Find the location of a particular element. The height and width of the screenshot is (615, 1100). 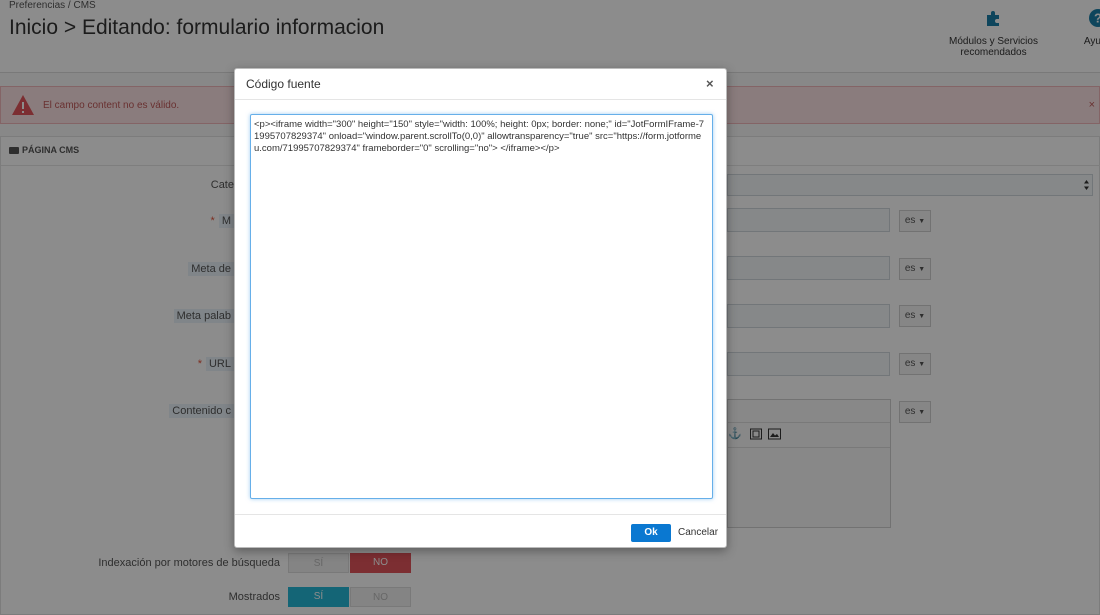

dialog-footer: Ok Cancelar is located at coordinates (480, 531).